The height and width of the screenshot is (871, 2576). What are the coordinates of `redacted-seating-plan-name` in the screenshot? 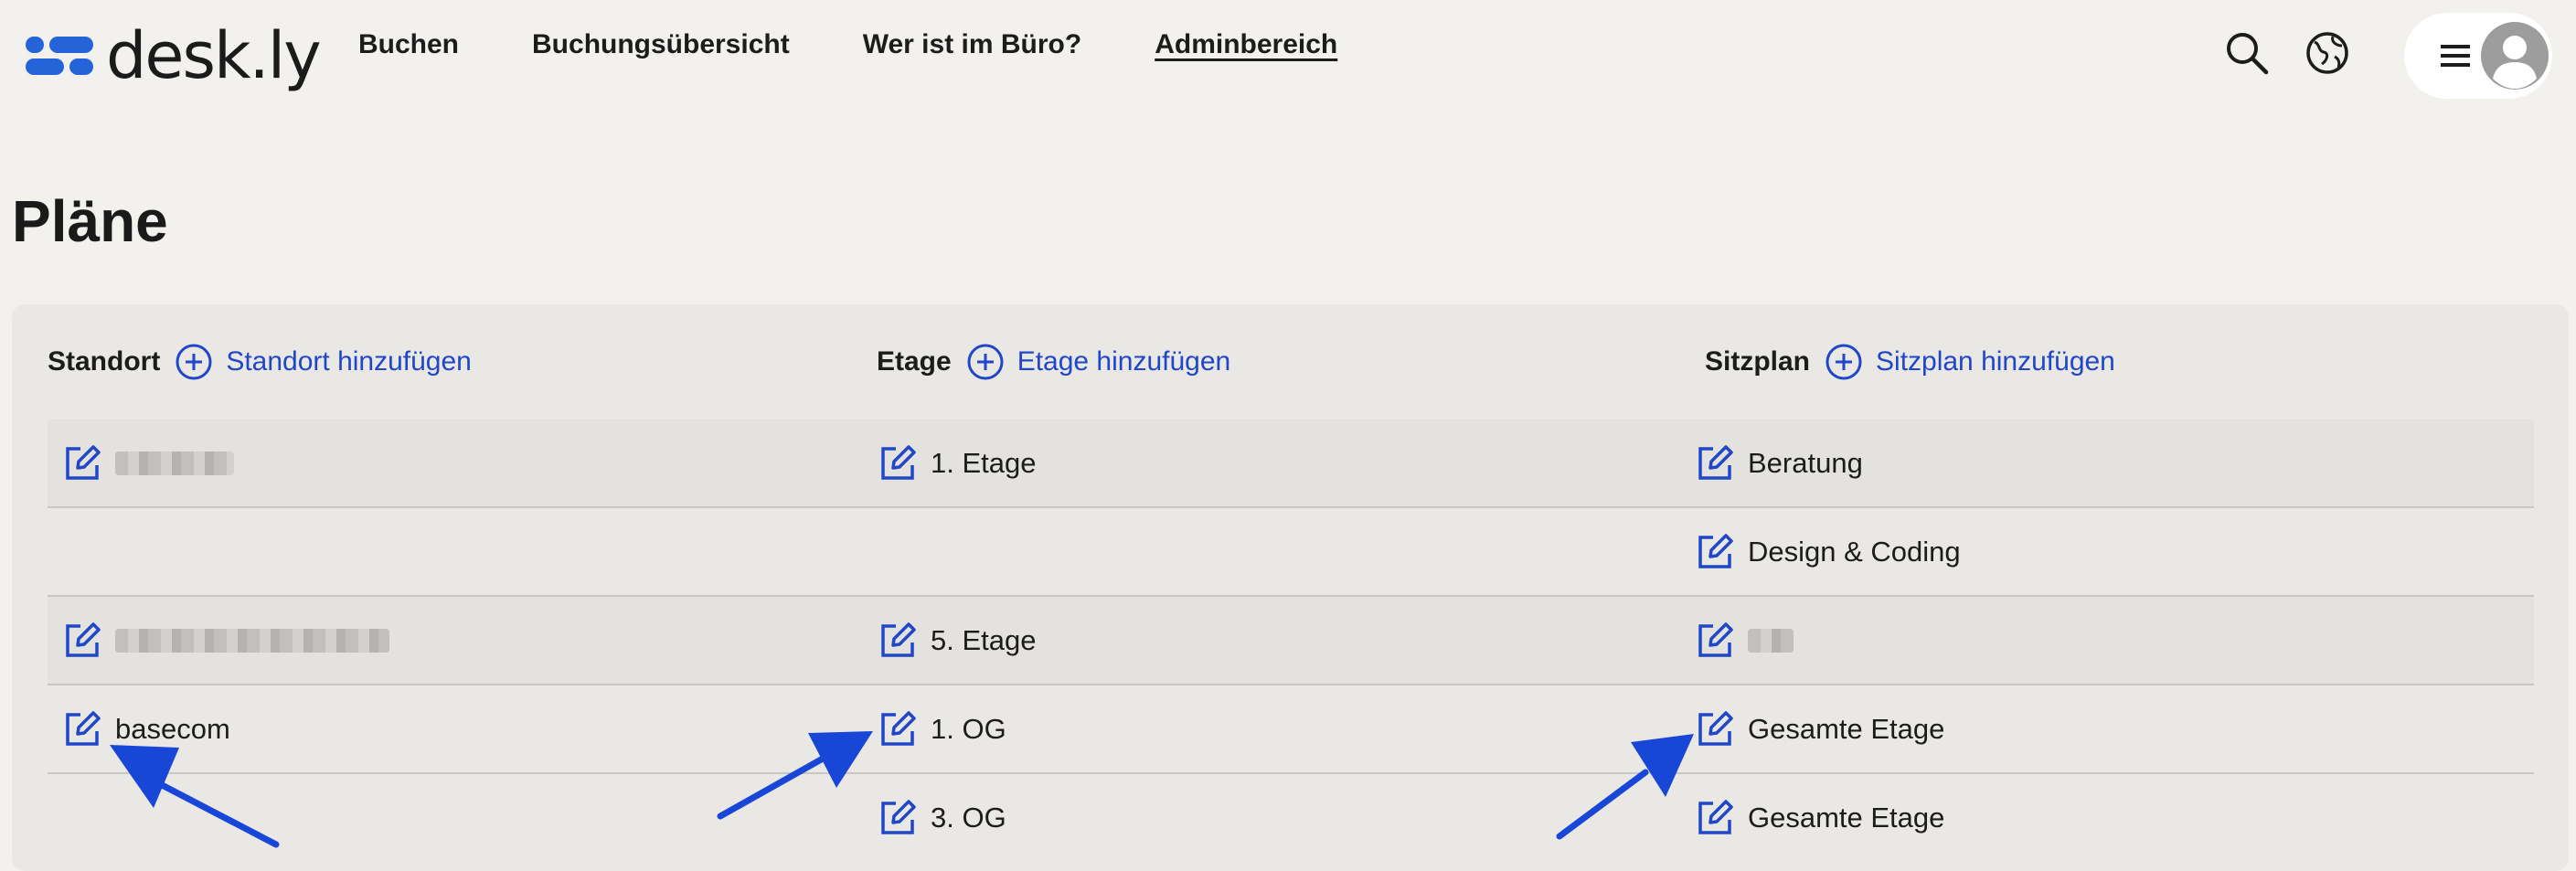 It's located at (1771, 640).